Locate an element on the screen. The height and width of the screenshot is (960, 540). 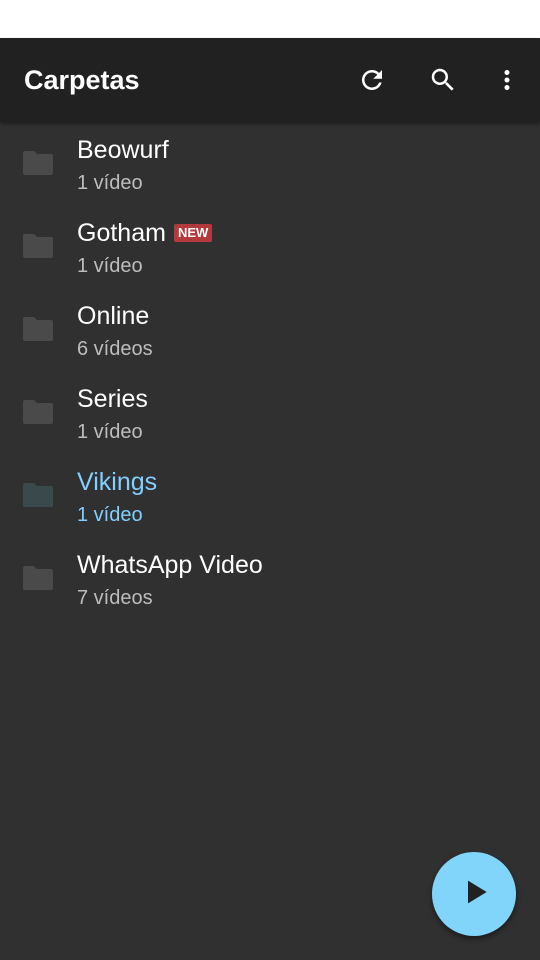
more-options-button is located at coordinates (507, 80).